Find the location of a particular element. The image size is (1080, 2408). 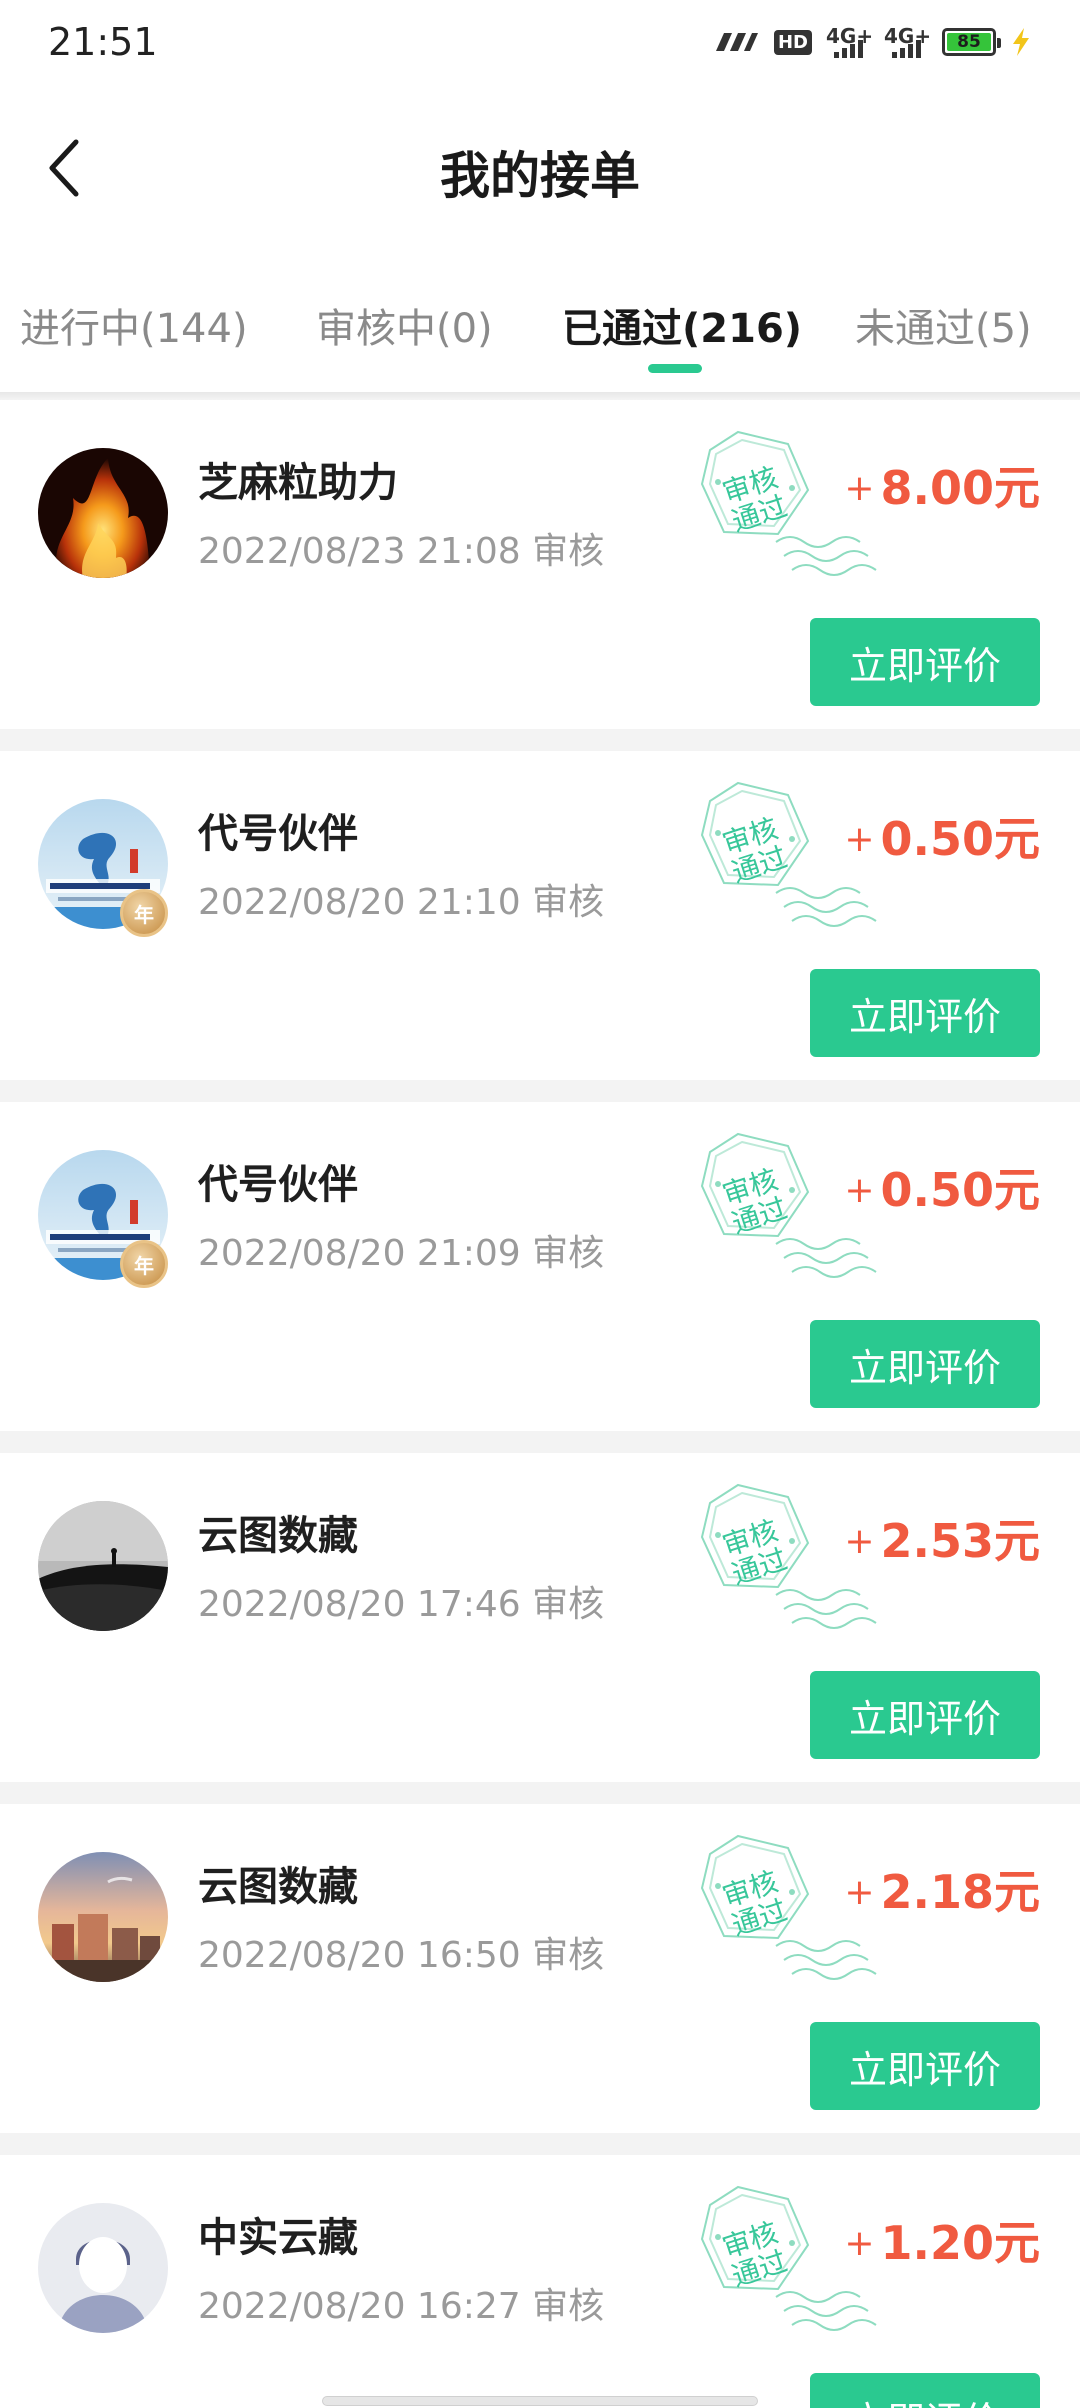

amount-value: 2.18元 is located at coordinates (960, 1892).